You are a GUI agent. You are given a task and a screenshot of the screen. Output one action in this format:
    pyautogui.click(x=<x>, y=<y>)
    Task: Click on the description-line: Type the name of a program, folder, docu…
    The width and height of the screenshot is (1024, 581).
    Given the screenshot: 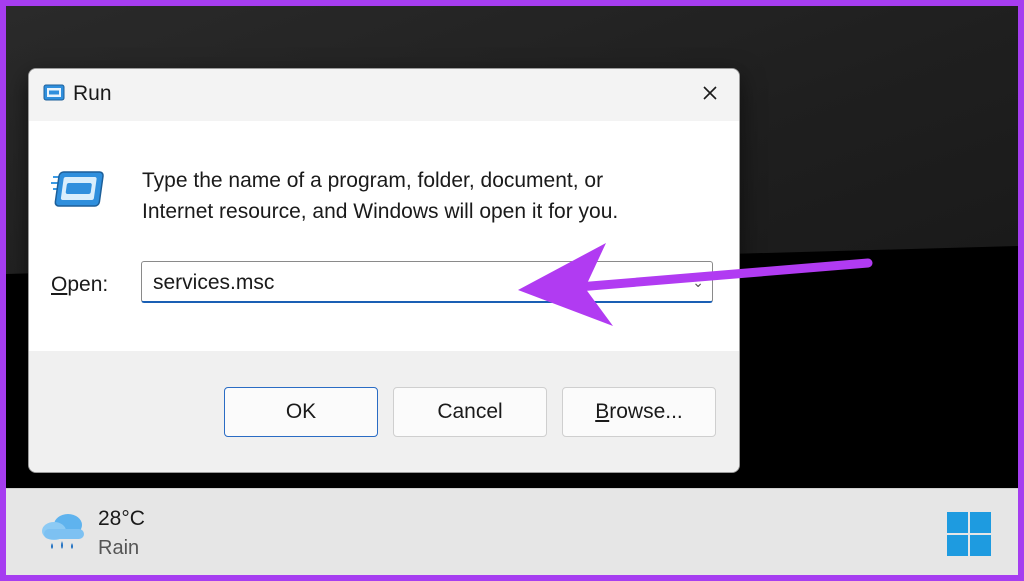 What is the action you would take?
    pyautogui.click(x=373, y=180)
    